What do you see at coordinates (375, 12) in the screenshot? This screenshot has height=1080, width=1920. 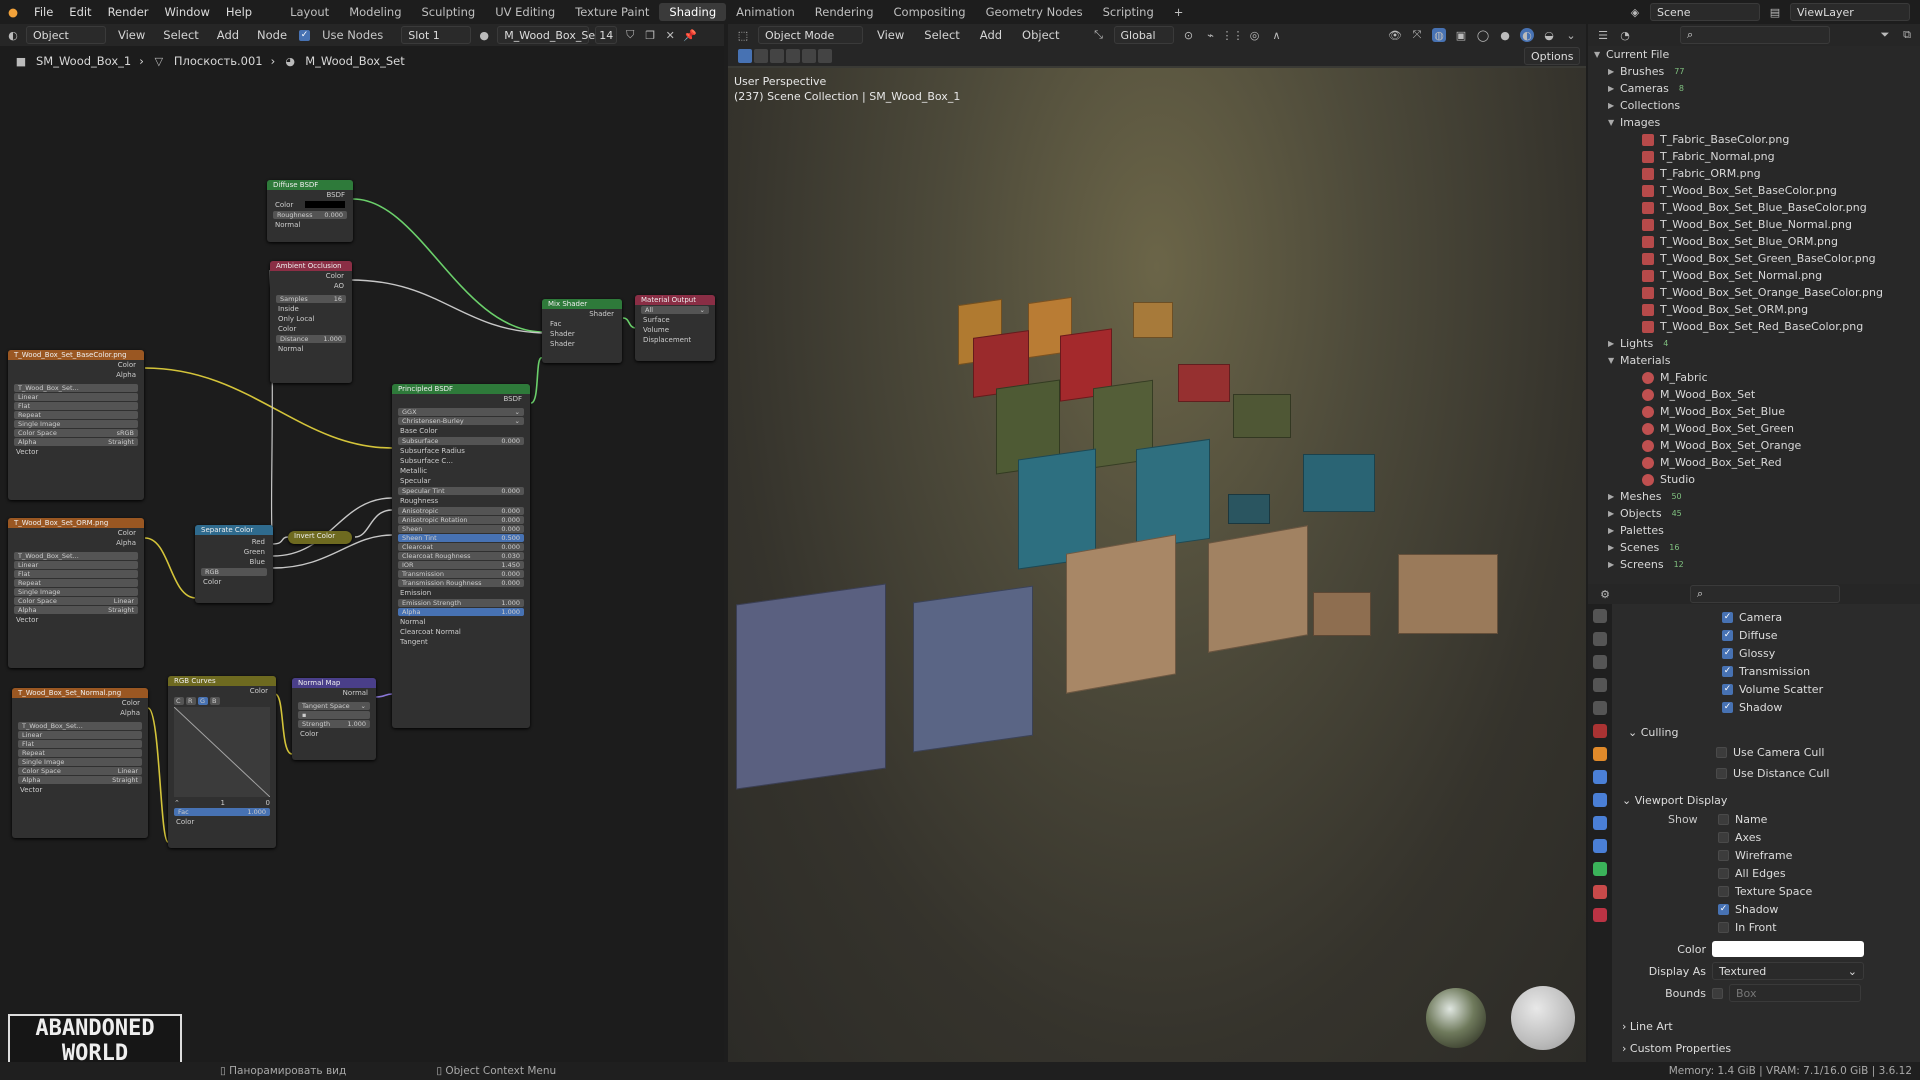 I see `tab-modeling: Modeling` at bounding box center [375, 12].